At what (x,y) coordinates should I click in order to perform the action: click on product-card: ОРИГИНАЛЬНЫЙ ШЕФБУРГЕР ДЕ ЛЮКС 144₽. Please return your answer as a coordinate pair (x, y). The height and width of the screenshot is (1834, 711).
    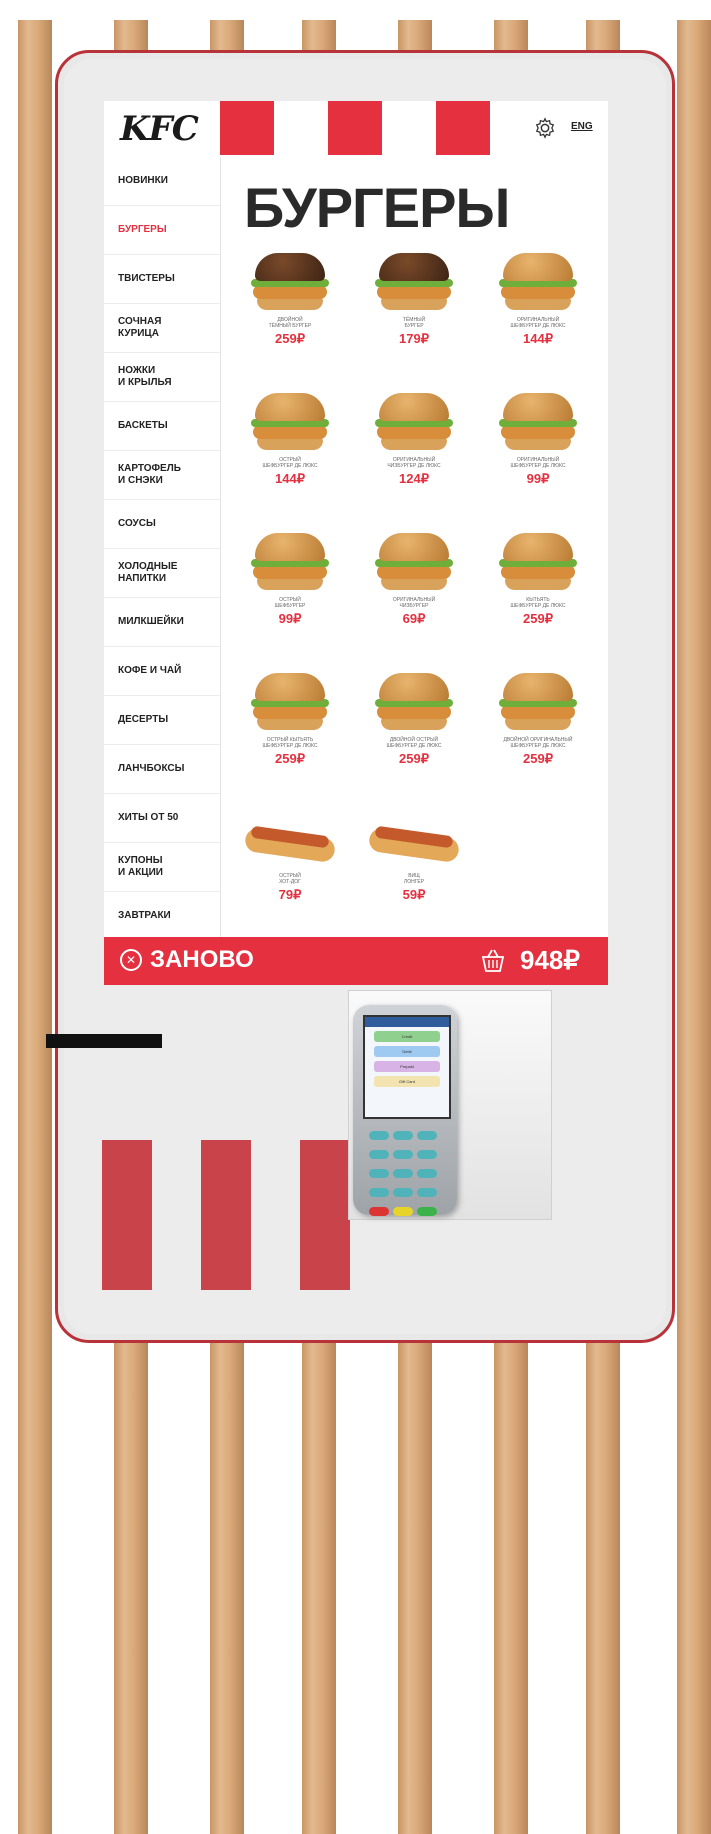
    Looking at the image, I should click on (538, 300).